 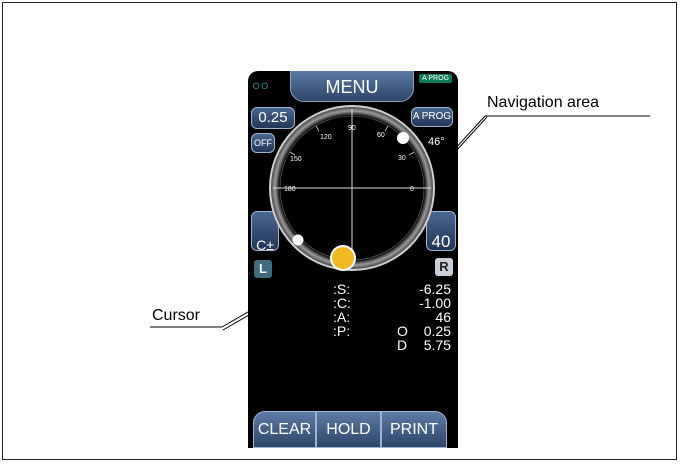 What do you see at coordinates (381, 135) in the screenshot?
I see `dial-label-60: 60` at bounding box center [381, 135].